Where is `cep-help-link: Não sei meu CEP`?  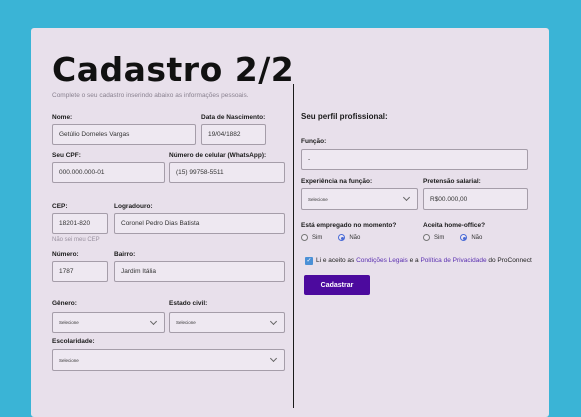 cep-help-link: Não sei meu CEP is located at coordinates (76, 240).